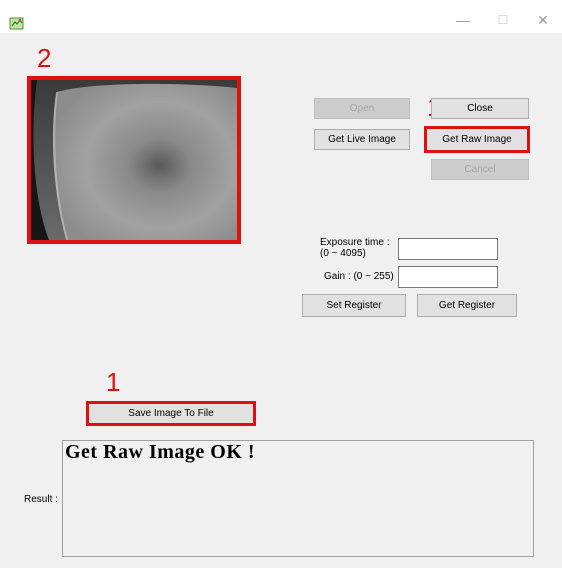 Image resolution: width=562 pixels, height=568 pixels. I want to click on exposure-time-label: Exposure time : (0 ~ 4095), so click(354, 248).